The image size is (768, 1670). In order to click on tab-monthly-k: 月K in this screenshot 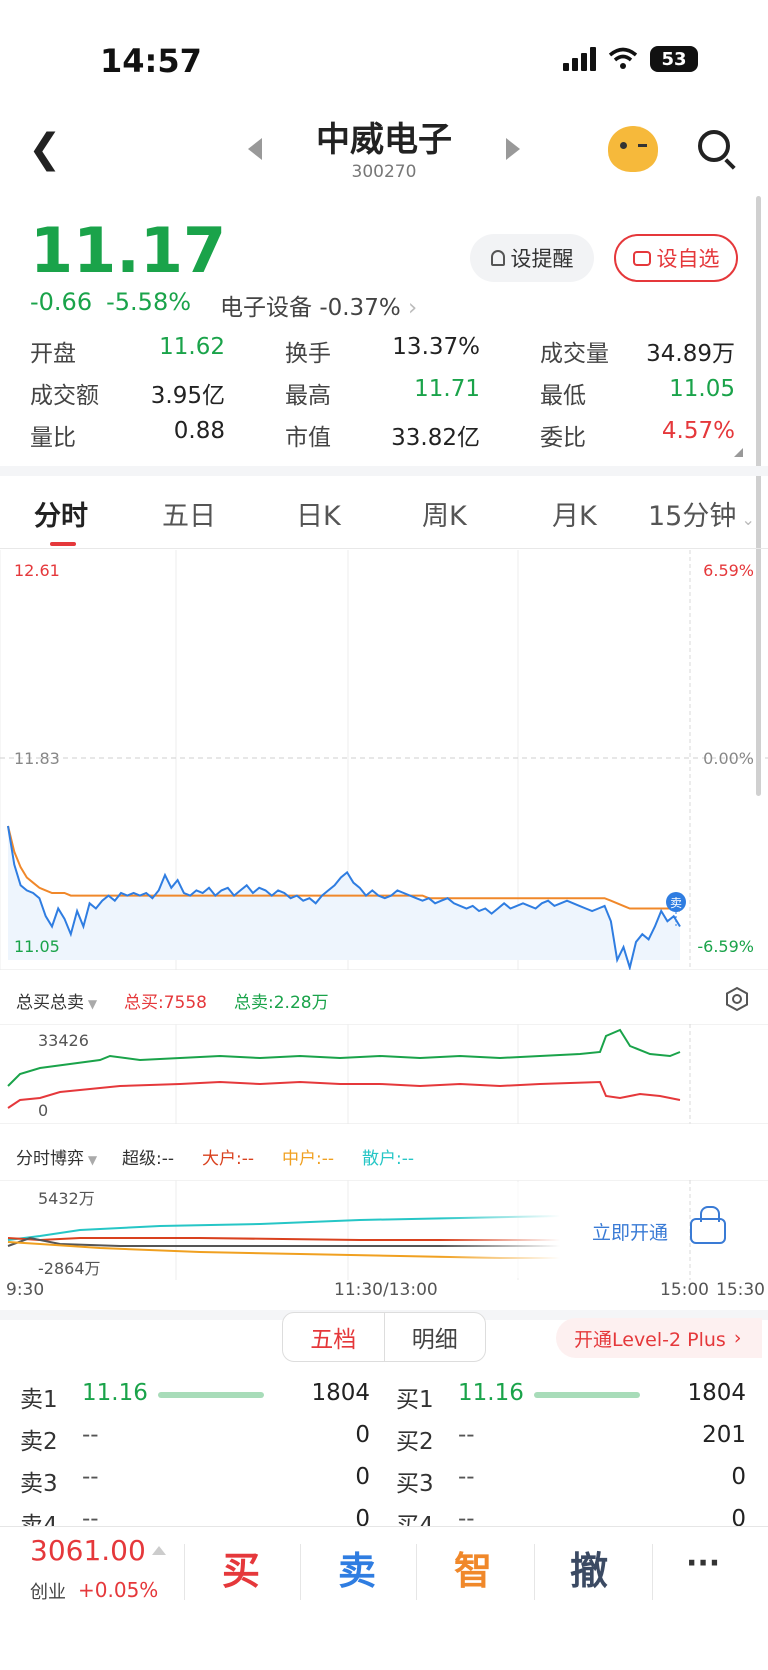, I will do `click(574, 513)`.